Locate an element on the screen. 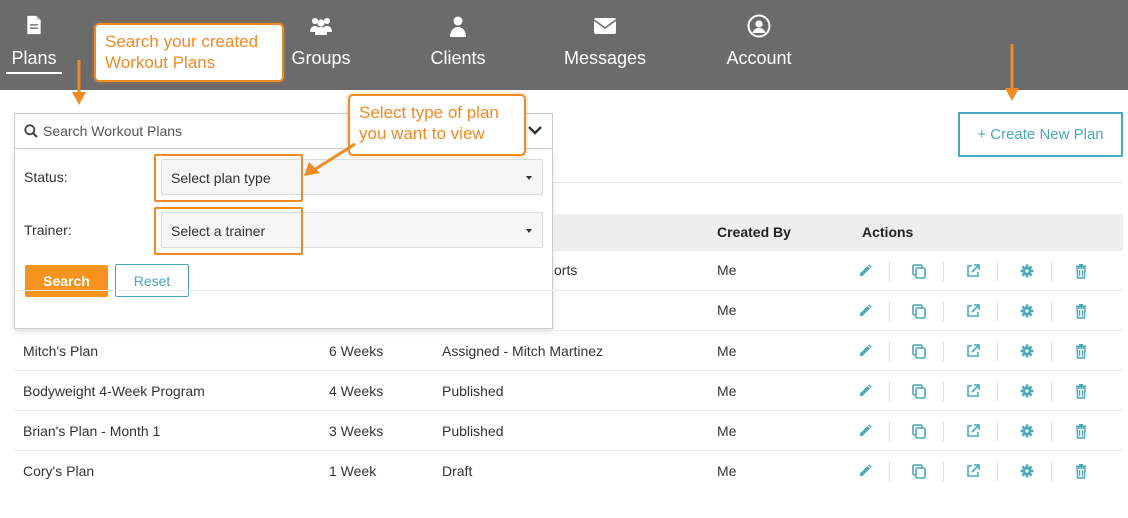 The height and width of the screenshot is (518, 1128). search-icon is located at coordinates (31, 131).